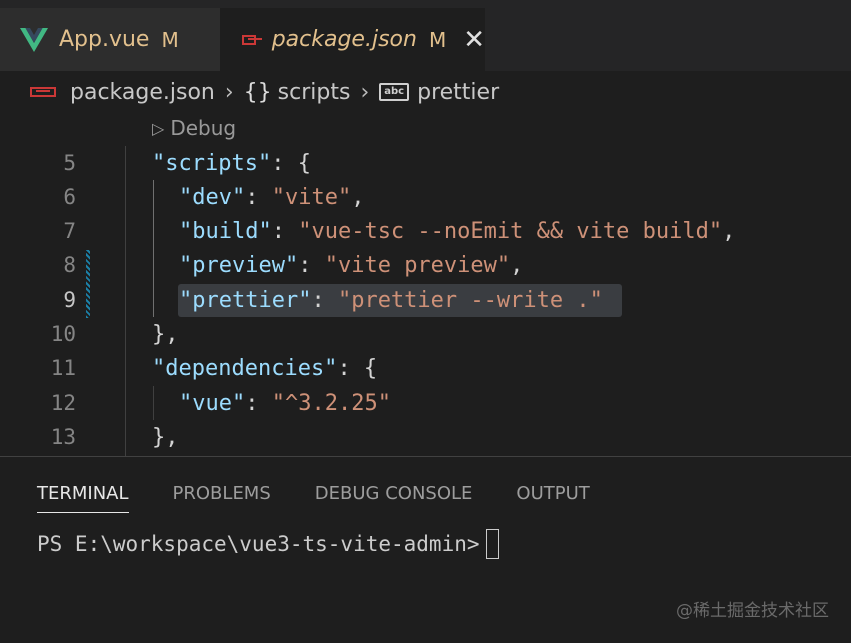  I want to click on tab-problems: PROBLEMS, so click(222, 493).